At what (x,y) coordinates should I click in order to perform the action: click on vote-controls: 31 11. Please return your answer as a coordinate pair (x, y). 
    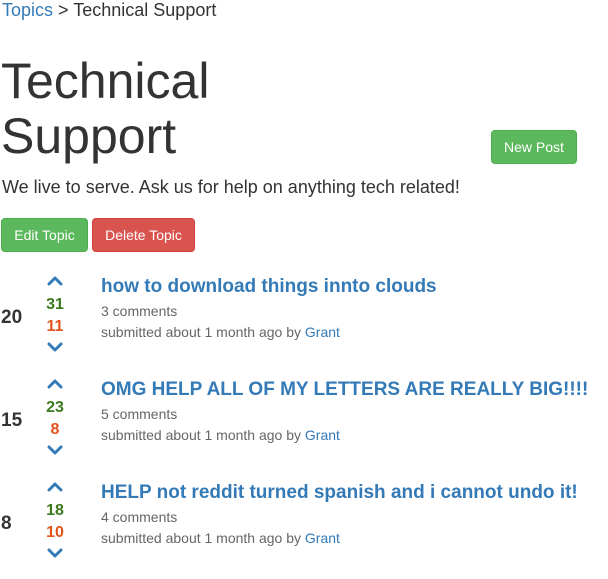
    Looking at the image, I should click on (55, 320).